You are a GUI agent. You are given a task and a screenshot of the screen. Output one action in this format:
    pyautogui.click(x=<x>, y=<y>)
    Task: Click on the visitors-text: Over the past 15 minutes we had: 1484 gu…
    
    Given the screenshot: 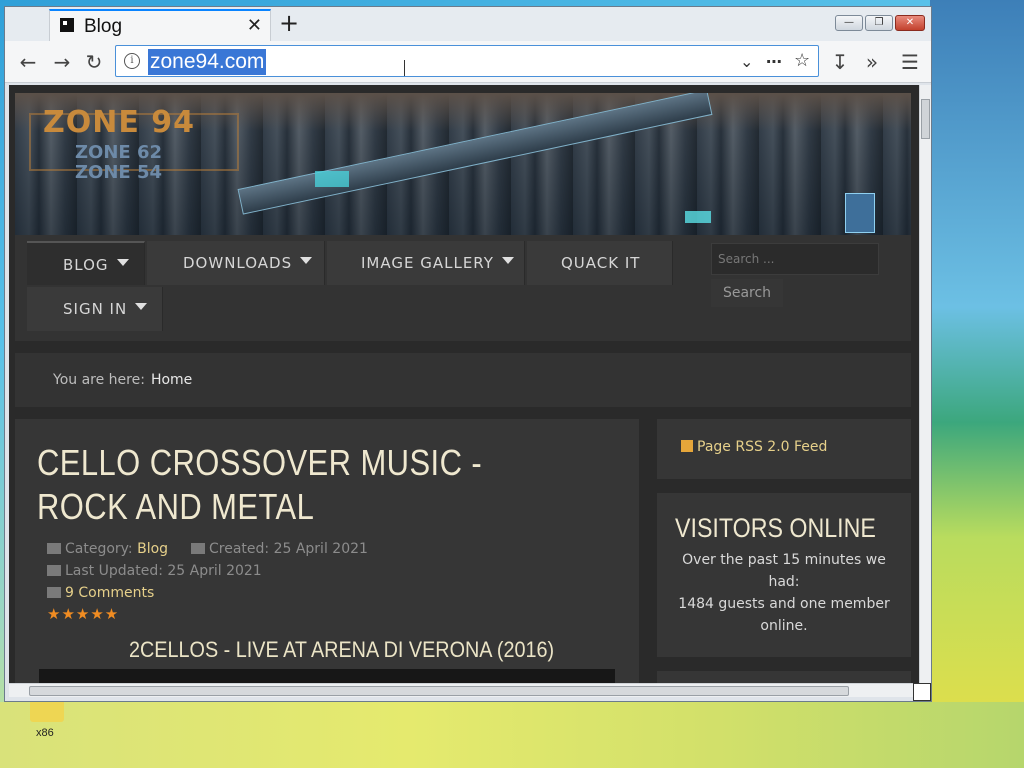 What is the action you would take?
    pyautogui.click(x=784, y=593)
    